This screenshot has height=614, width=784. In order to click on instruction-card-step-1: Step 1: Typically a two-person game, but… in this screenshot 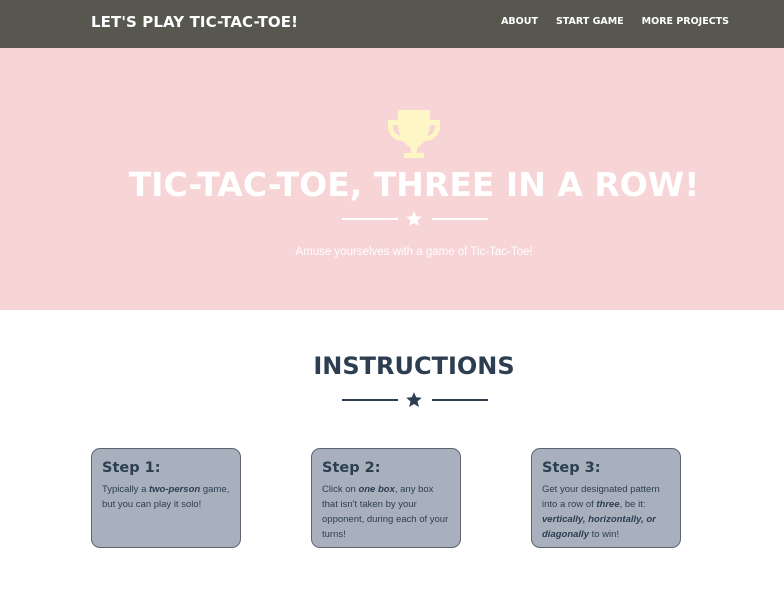, I will do `click(166, 498)`.